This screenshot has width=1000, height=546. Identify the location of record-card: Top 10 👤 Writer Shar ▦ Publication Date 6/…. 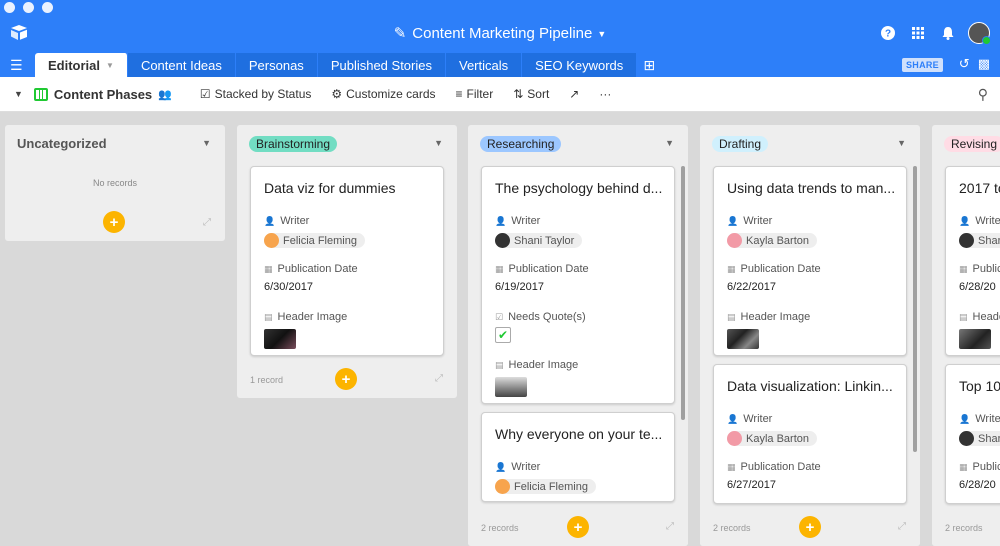
(972, 434).